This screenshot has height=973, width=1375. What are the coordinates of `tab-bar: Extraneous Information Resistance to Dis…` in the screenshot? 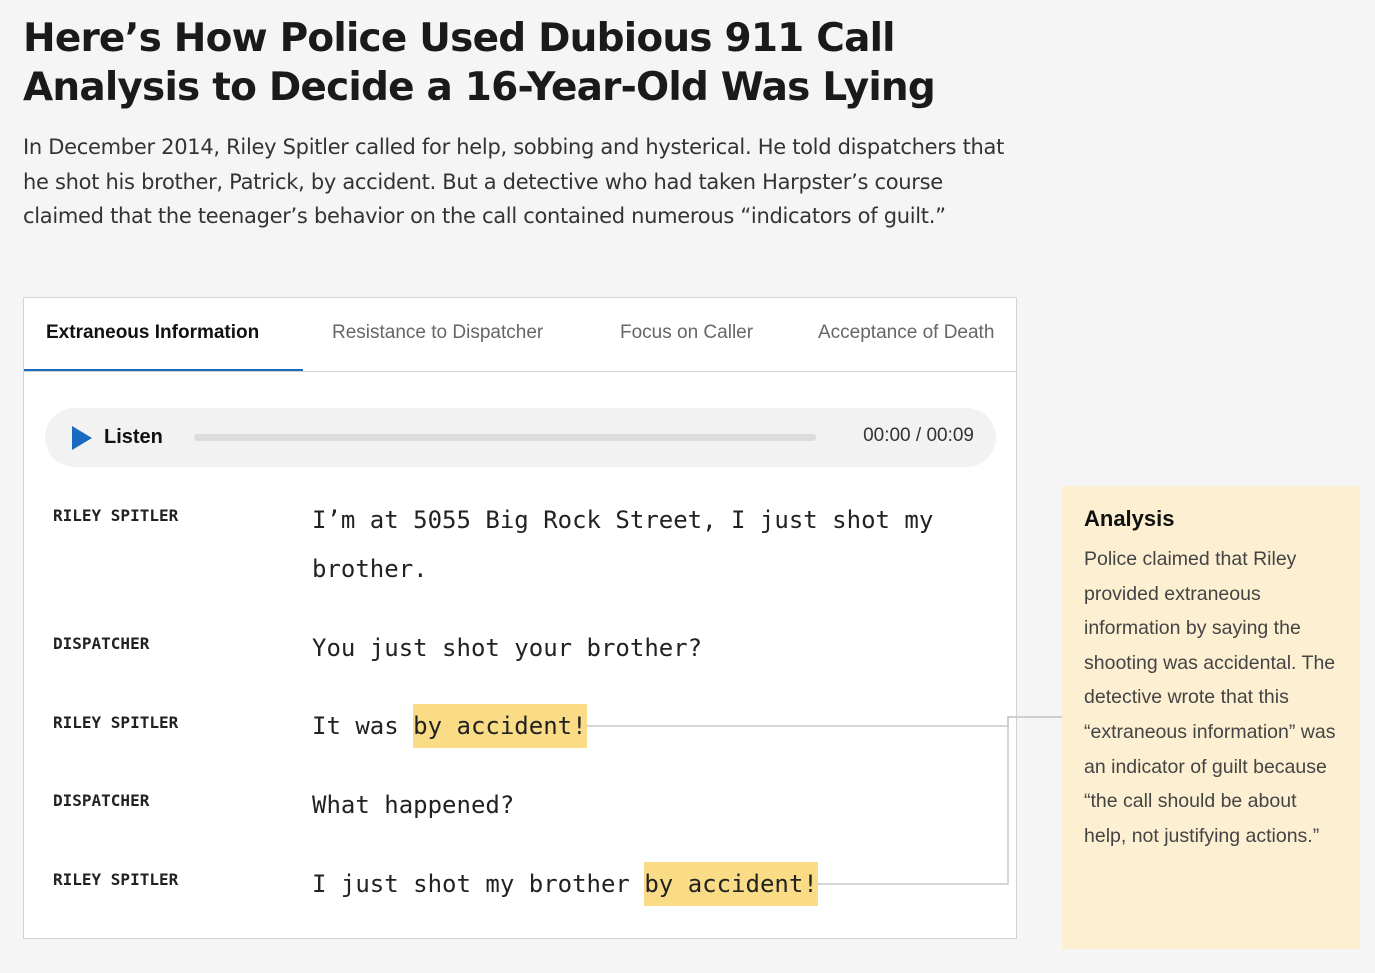 It's located at (520, 335).